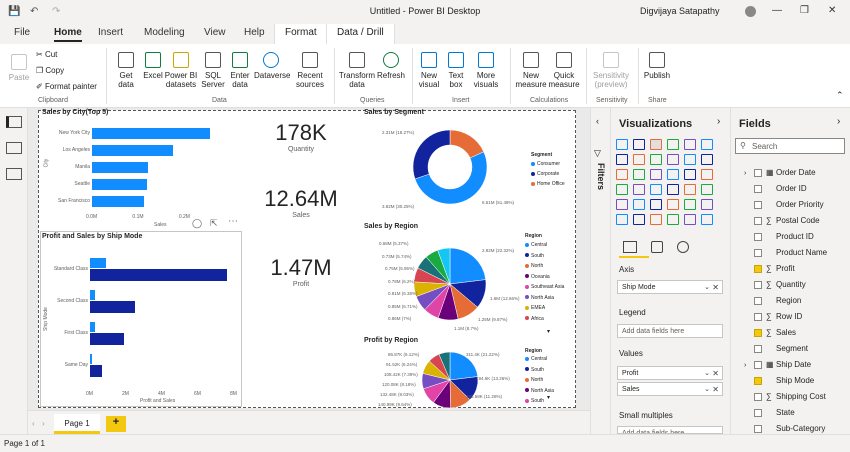  Describe the element at coordinates (597, 121) in the screenshot. I see `chevron-left-icon: ‹` at that location.